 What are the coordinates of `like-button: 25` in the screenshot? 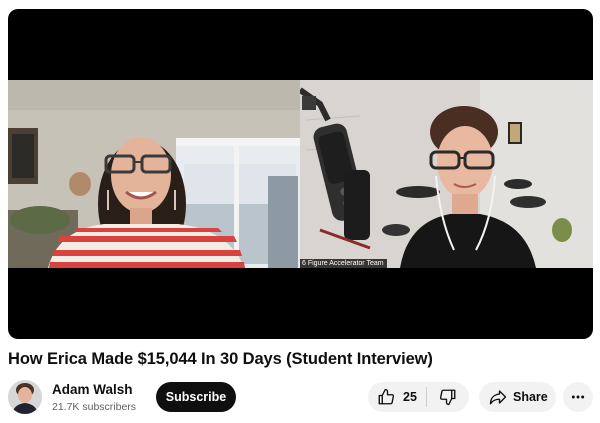 It's located at (397, 397).